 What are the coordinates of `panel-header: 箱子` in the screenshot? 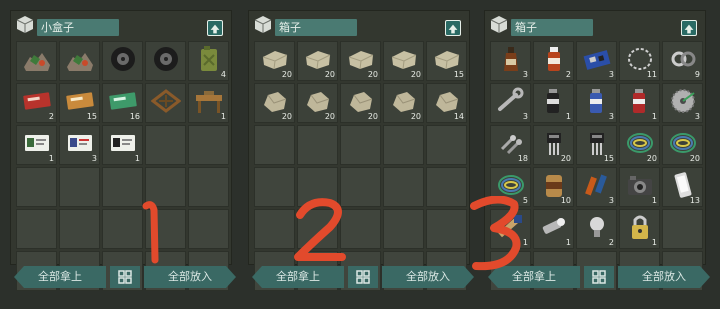 It's located at (595, 24).